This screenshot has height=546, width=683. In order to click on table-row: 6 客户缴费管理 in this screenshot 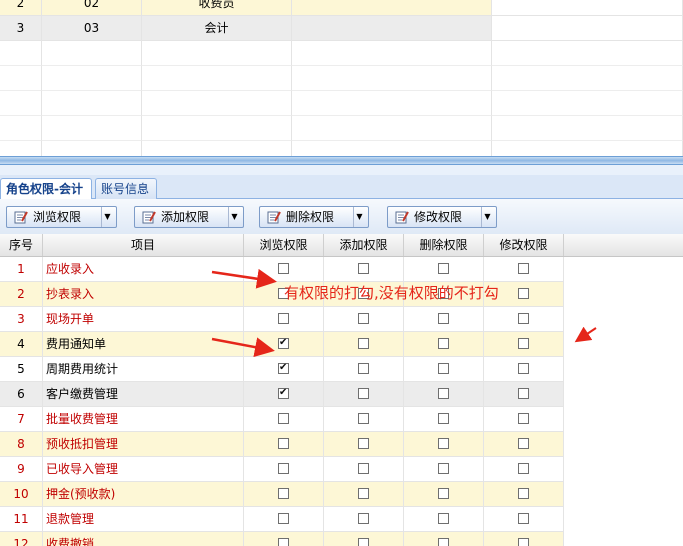, I will do `click(282, 394)`.